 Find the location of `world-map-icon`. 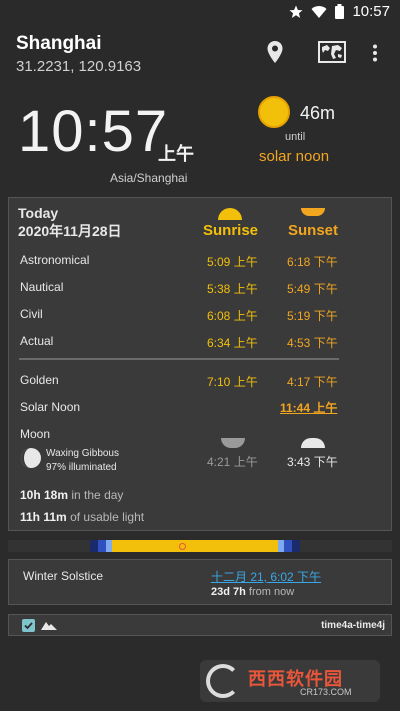

world-map-icon is located at coordinates (332, 52).